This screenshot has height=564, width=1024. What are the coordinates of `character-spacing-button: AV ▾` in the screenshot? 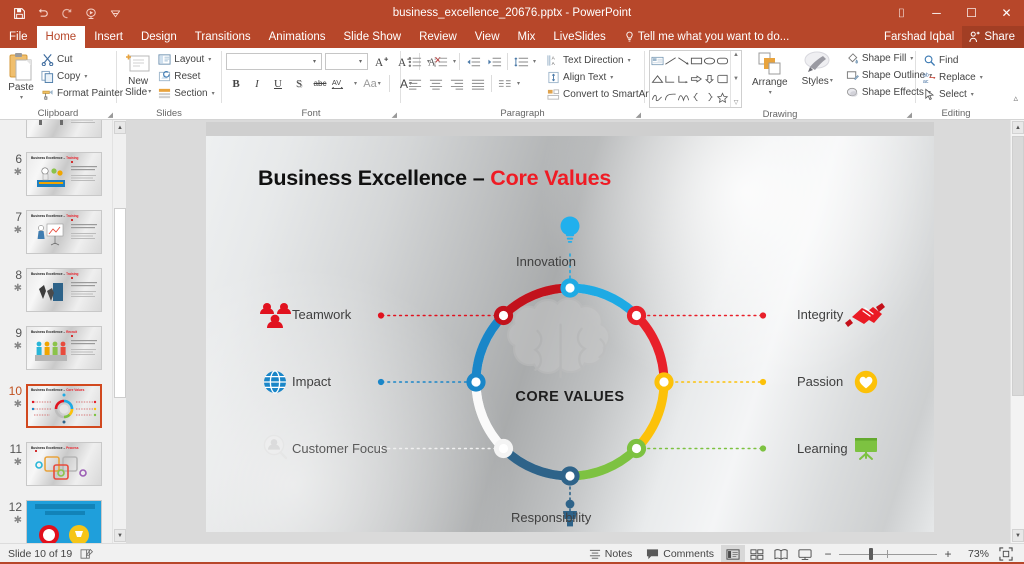 It's located at (344, 83).